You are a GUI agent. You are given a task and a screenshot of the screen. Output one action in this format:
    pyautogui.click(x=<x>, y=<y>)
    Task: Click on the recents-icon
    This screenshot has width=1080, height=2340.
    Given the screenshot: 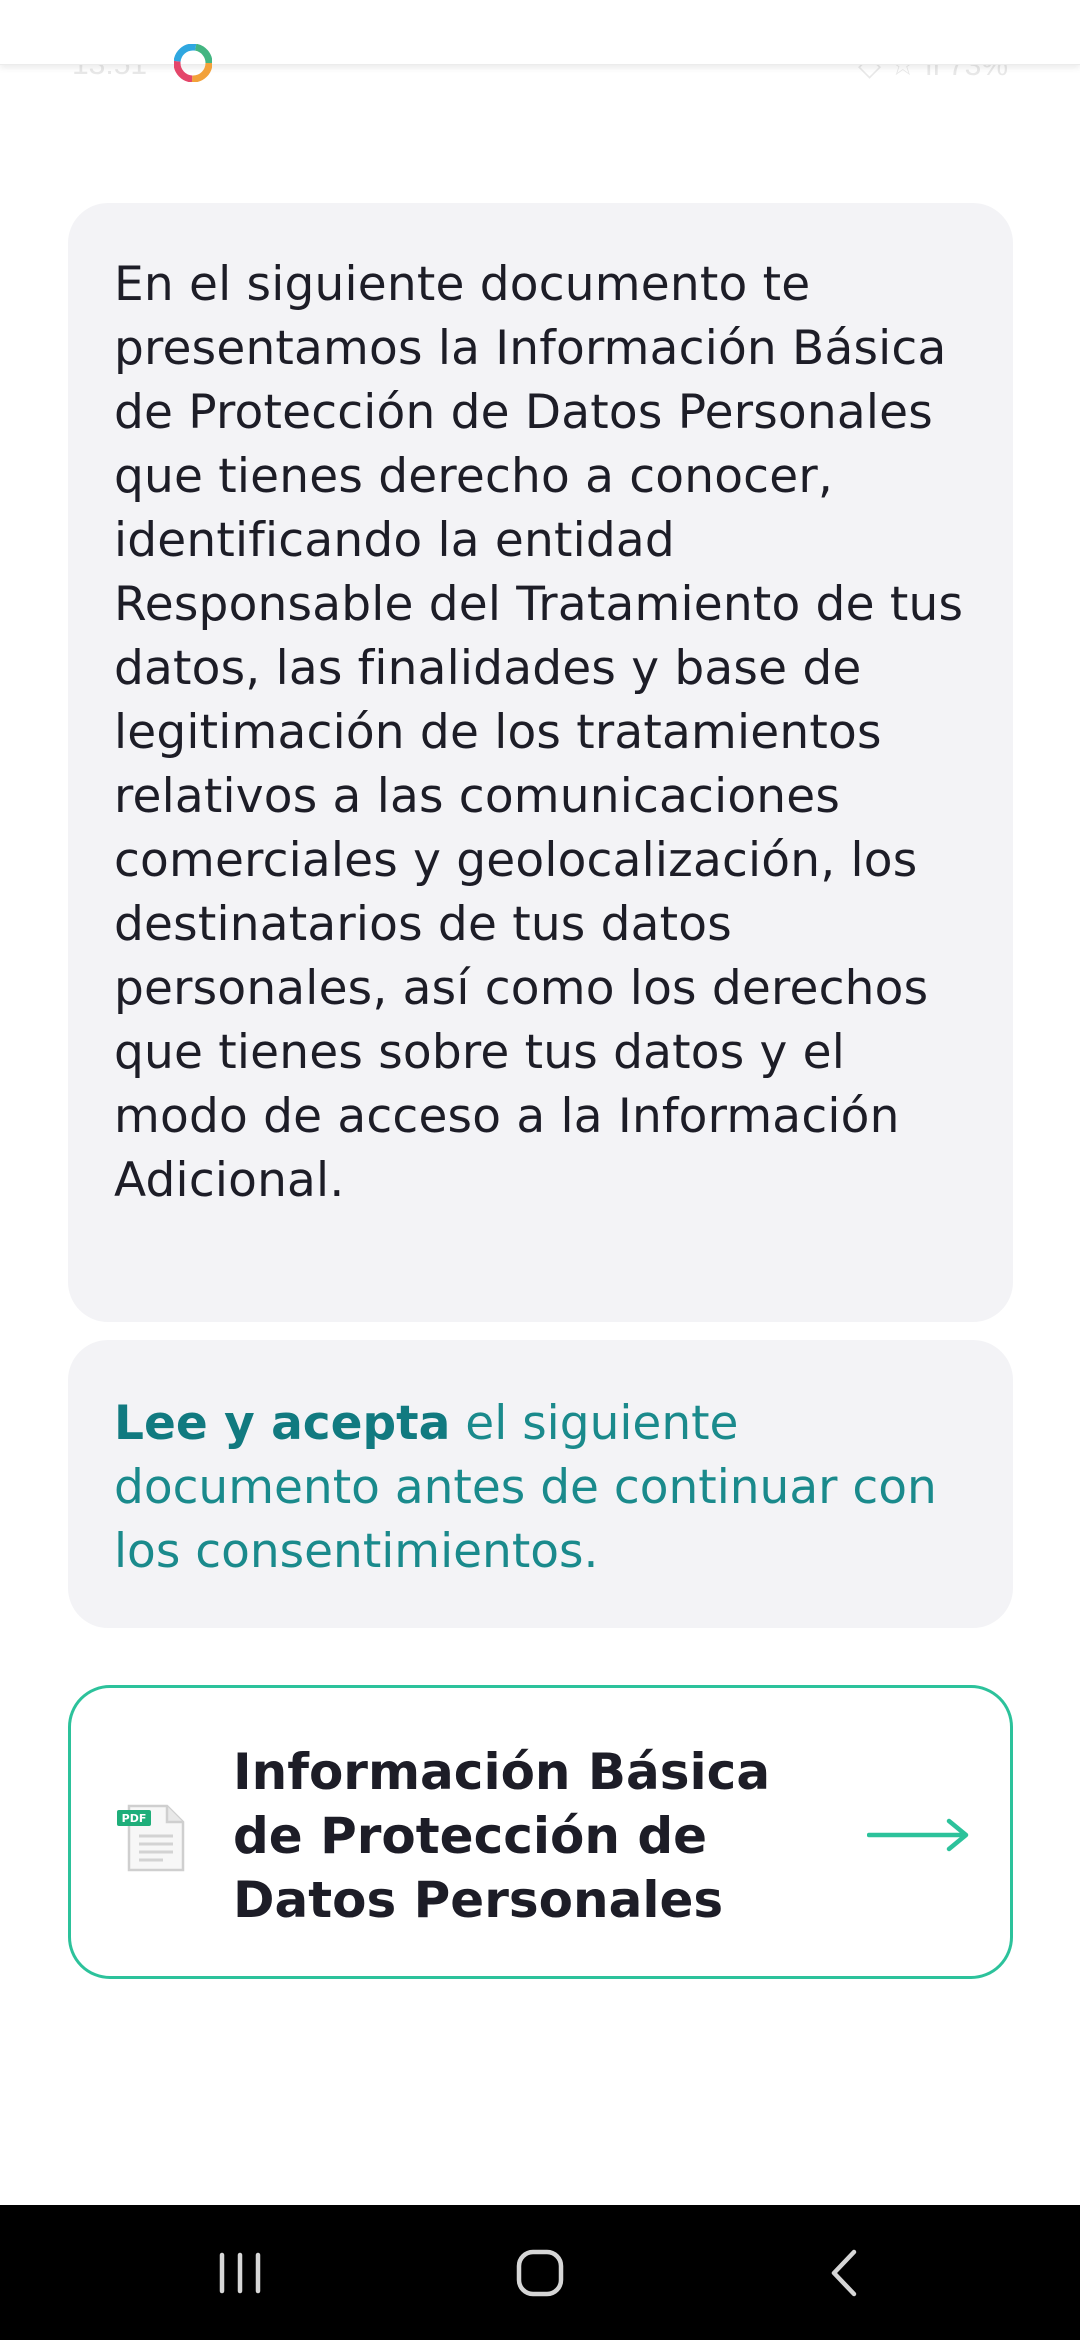 What is the action you would take?
    pyautogui.click(x=240, y=2272)
    